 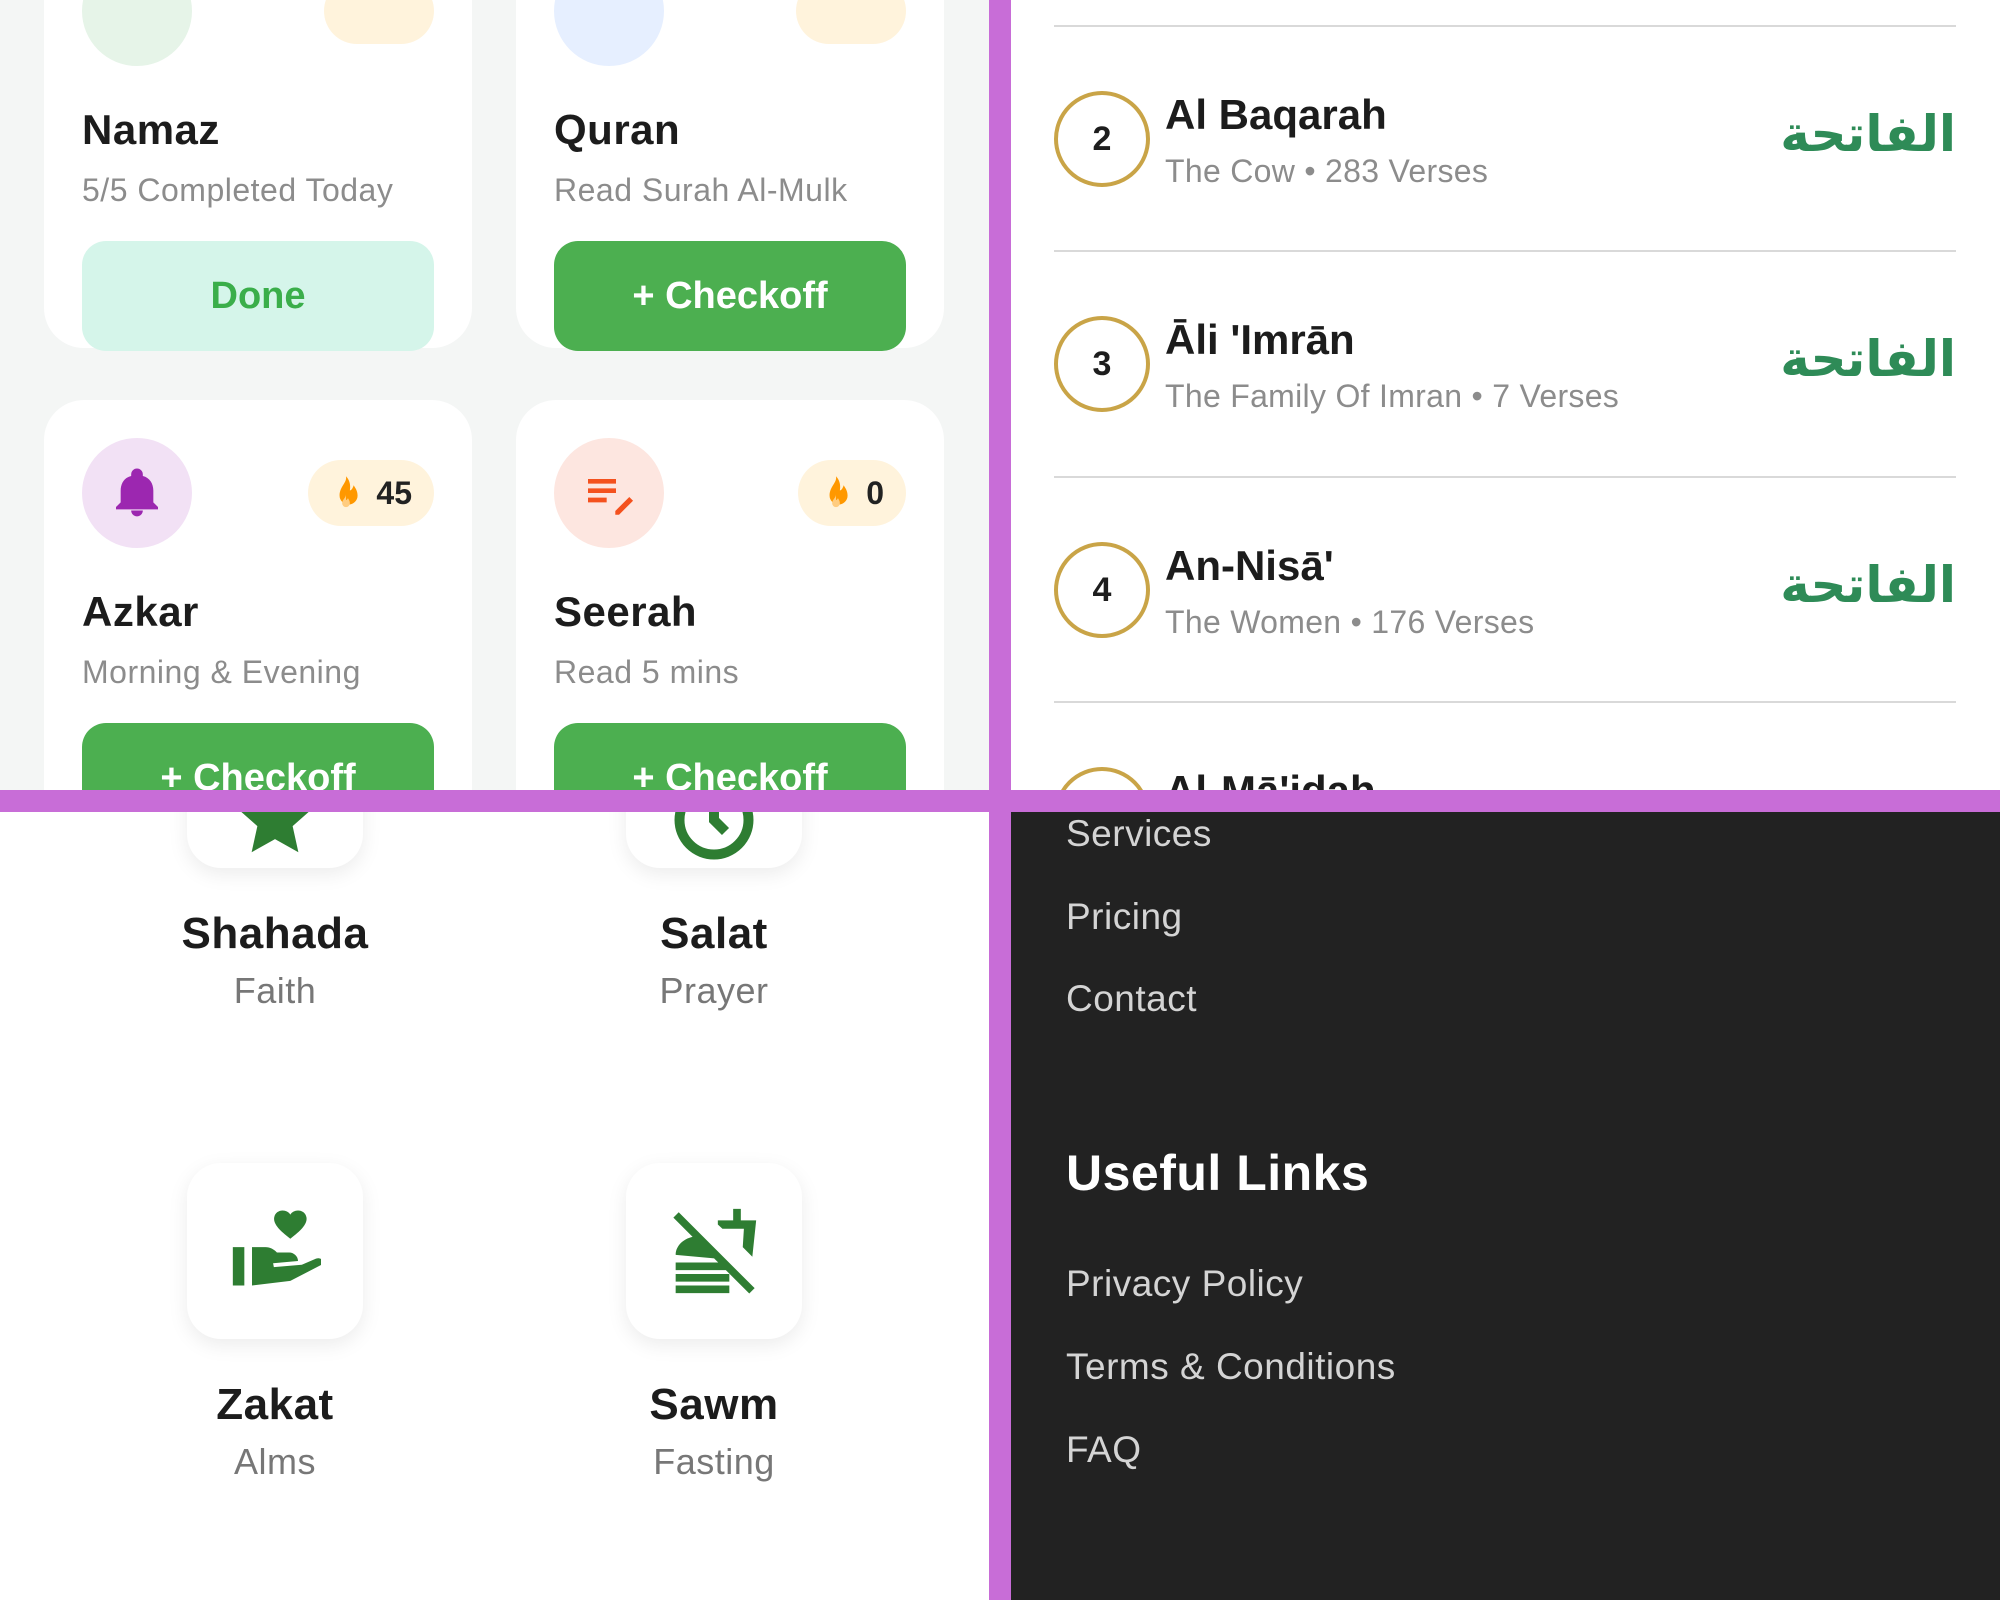 What do you see at coordinates (371, 493) in the screenshot?
I see `streak-badge: 45` at bounding box center [371, 493].